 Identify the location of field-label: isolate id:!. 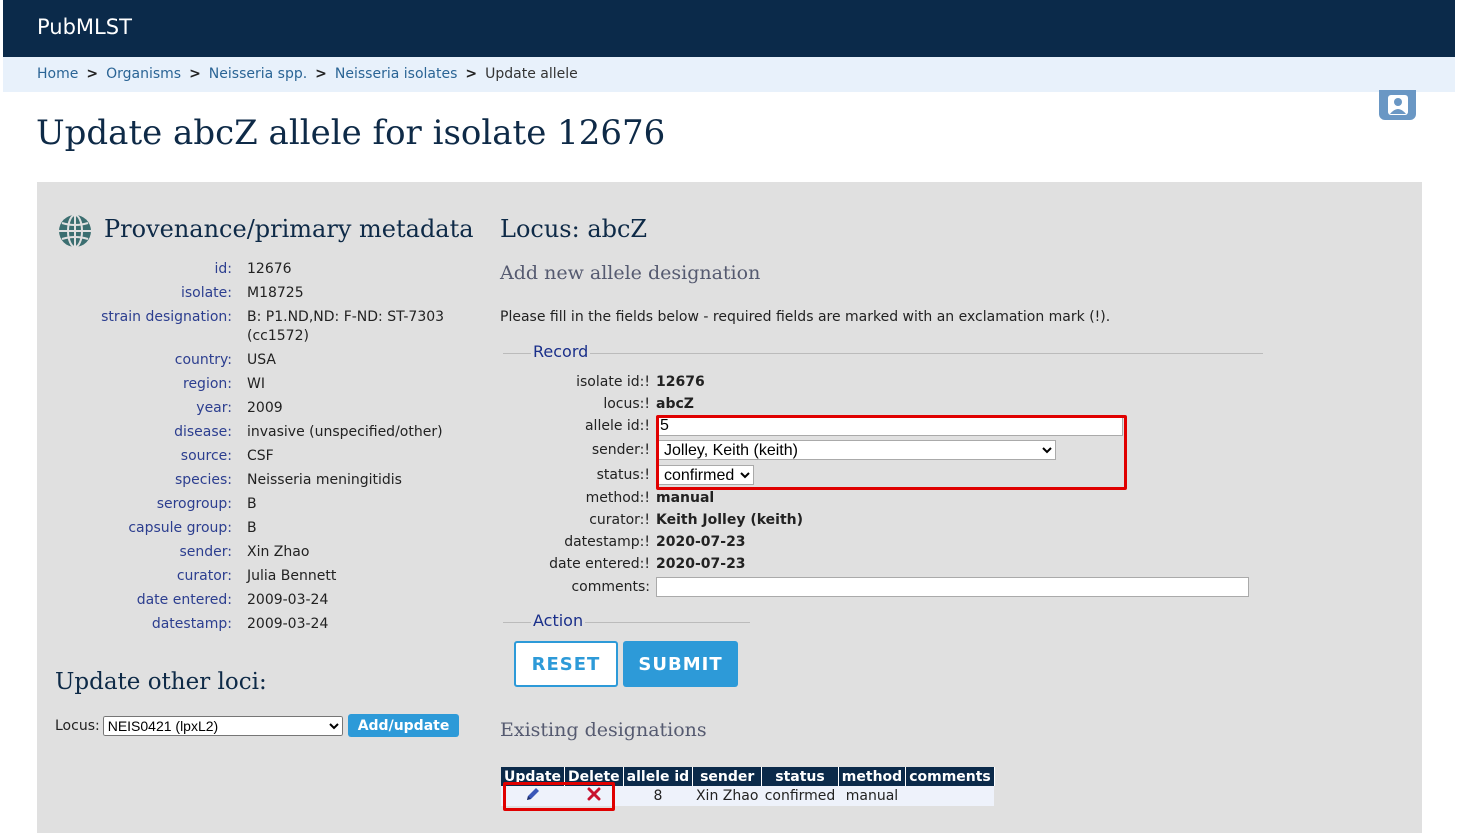
(613, 382).